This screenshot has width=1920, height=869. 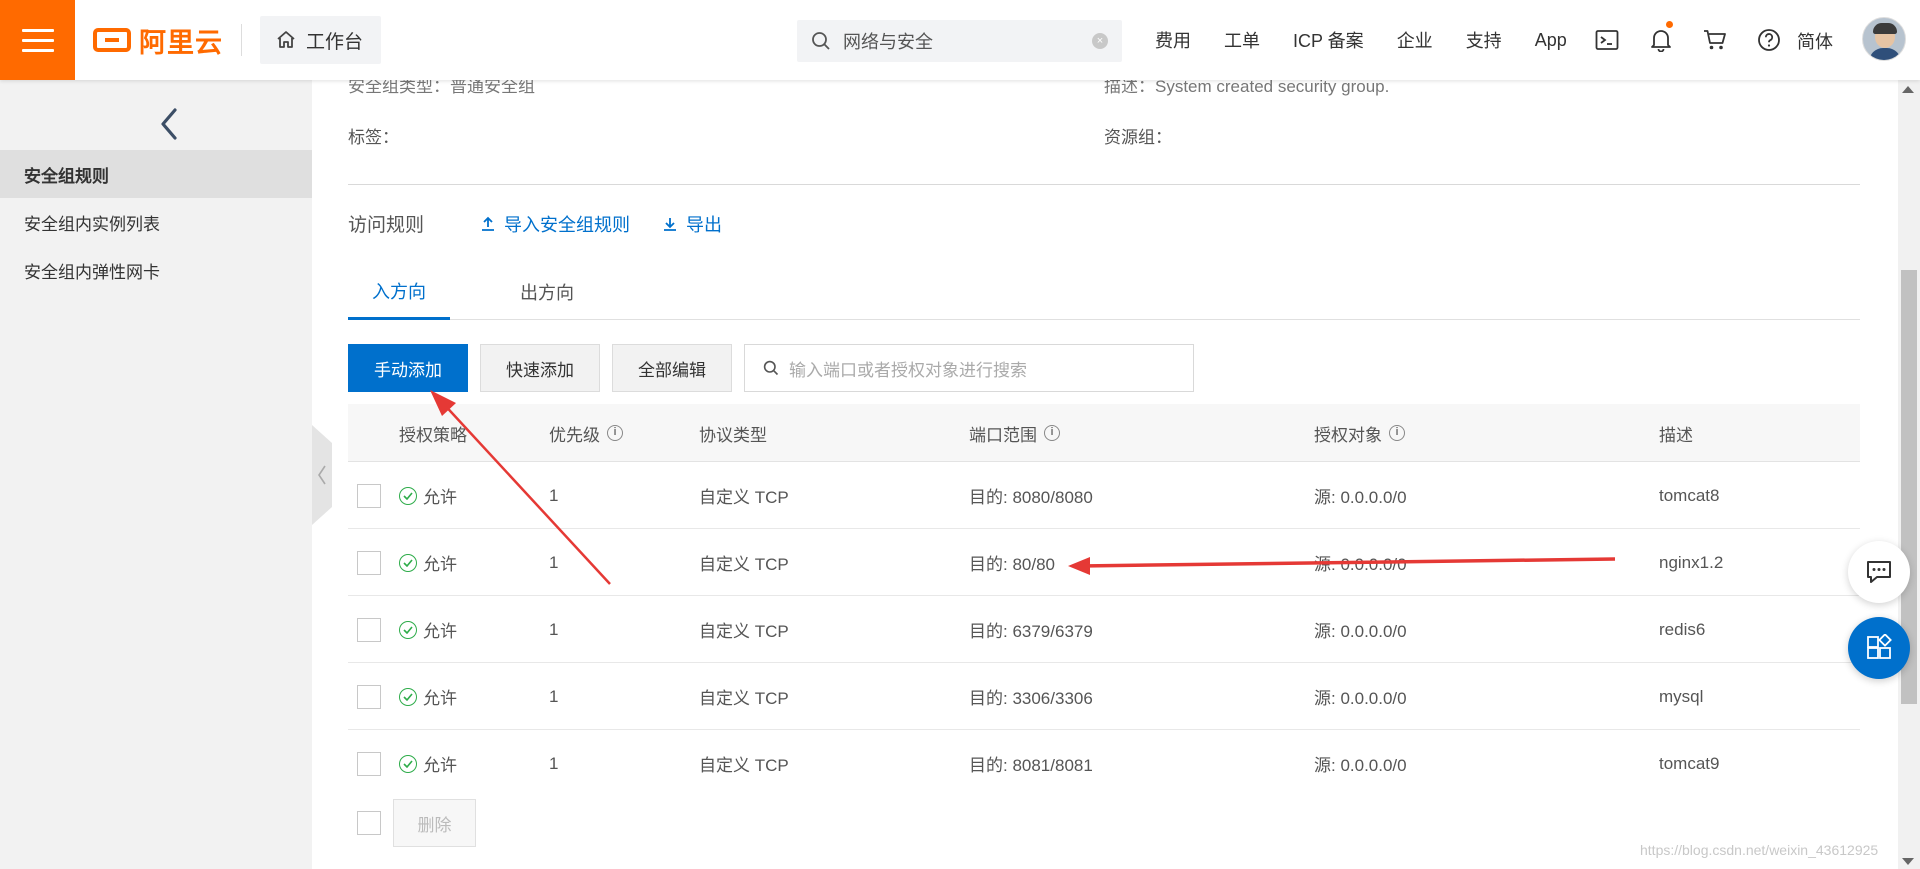 I want to click on cart-button, so click(x=1715, y=40).